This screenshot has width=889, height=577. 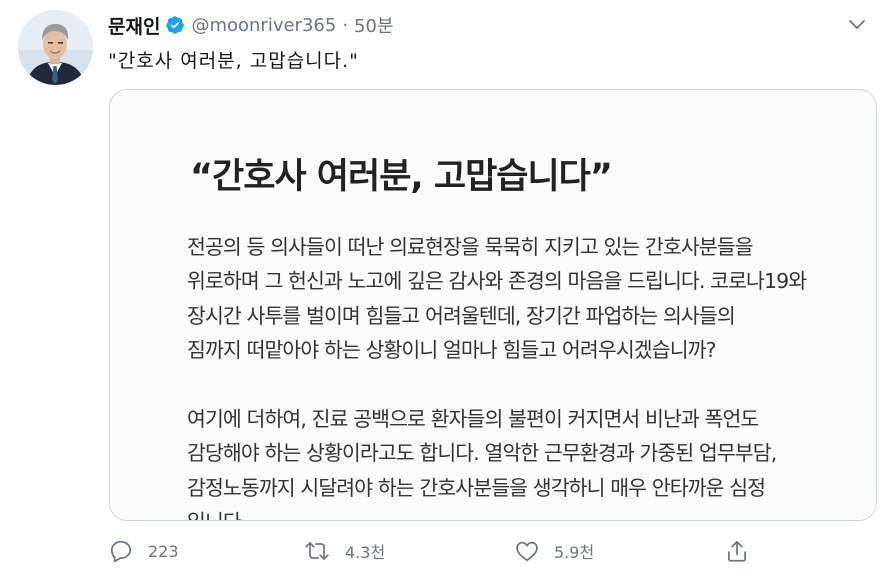 I want to click on like-button: 5.9천, so click(x=554, y=551).